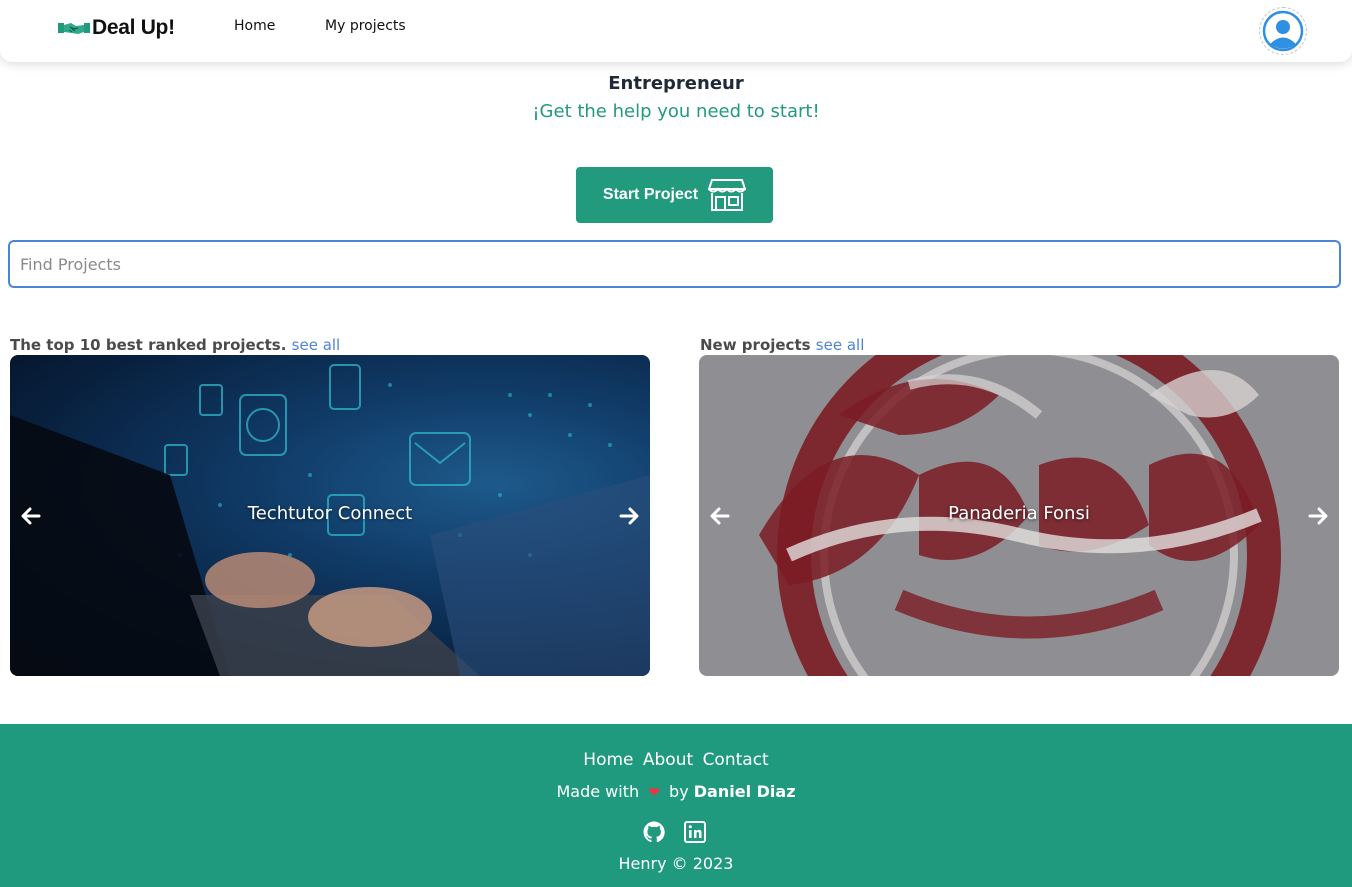 The height and width of the screenshot is (887, 1352). I want to click on heart-icon: ❤, so click(654, 793).